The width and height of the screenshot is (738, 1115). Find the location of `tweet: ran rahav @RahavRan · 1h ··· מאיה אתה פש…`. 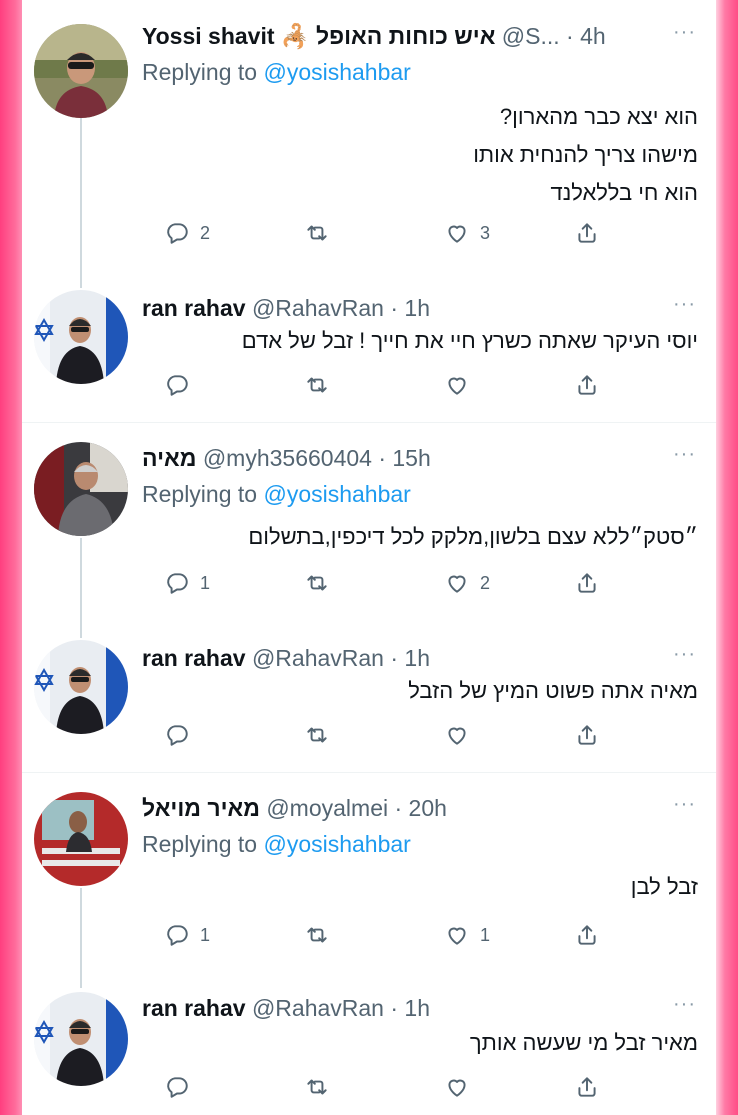

tweet: ran rahav @RahavRan · 1h ··· מאיה אתה פש… is located at coordinates (369, 697).